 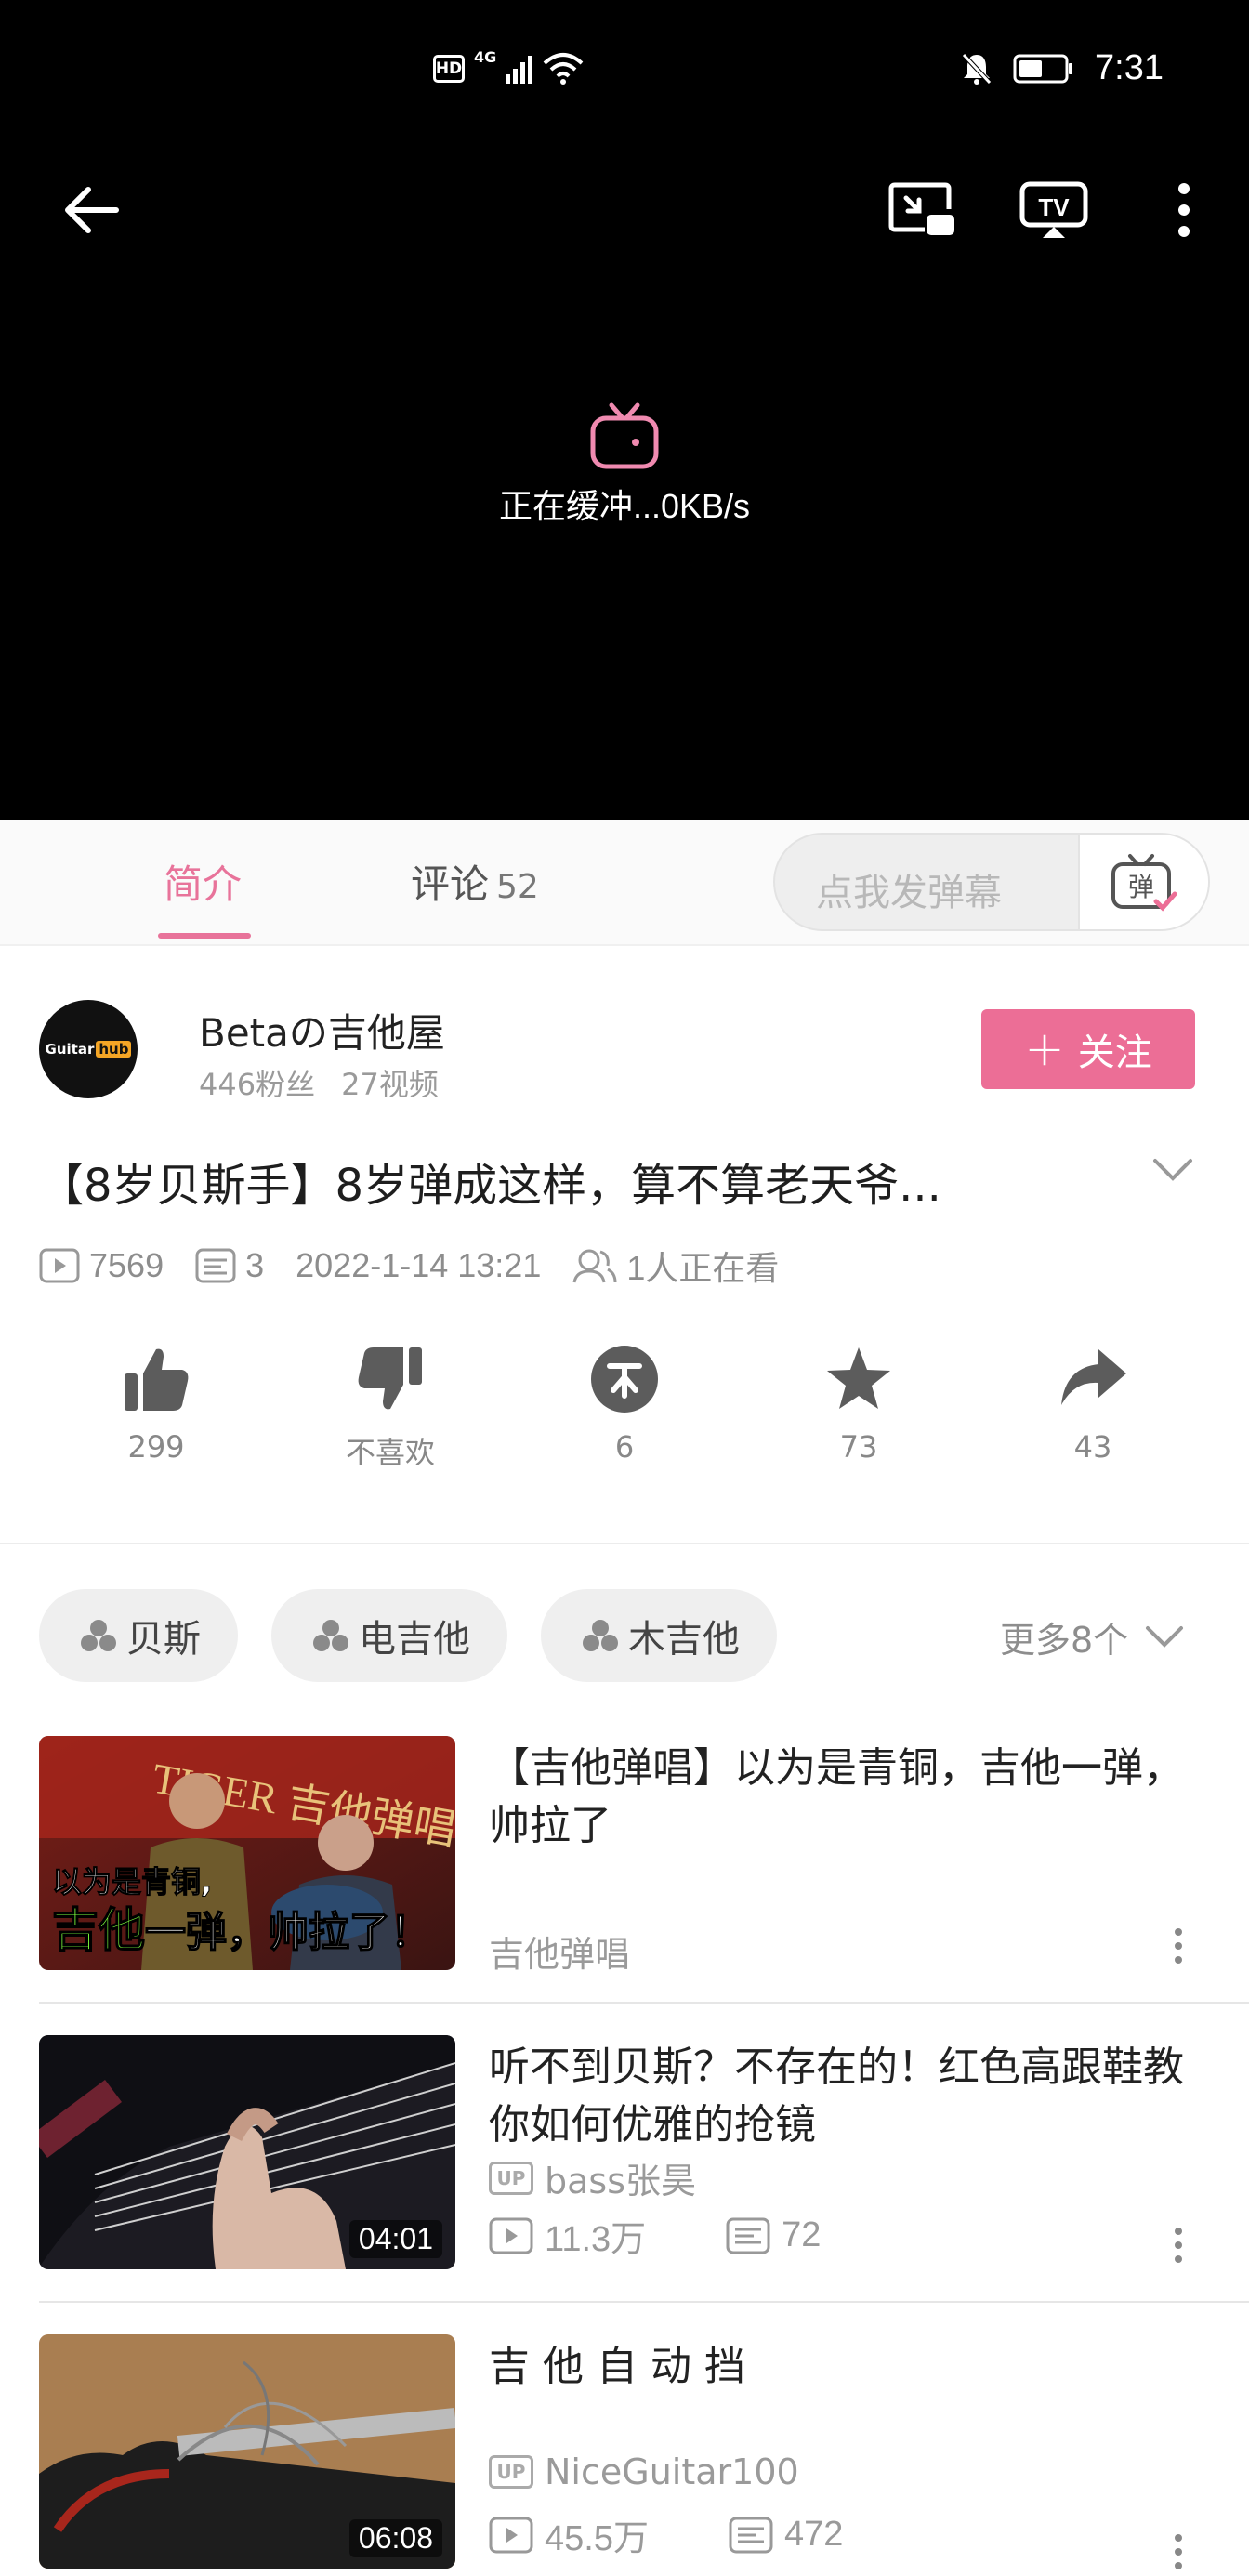 I want to click on related-views-count: 11.3万, so click(x=596, y=2239).